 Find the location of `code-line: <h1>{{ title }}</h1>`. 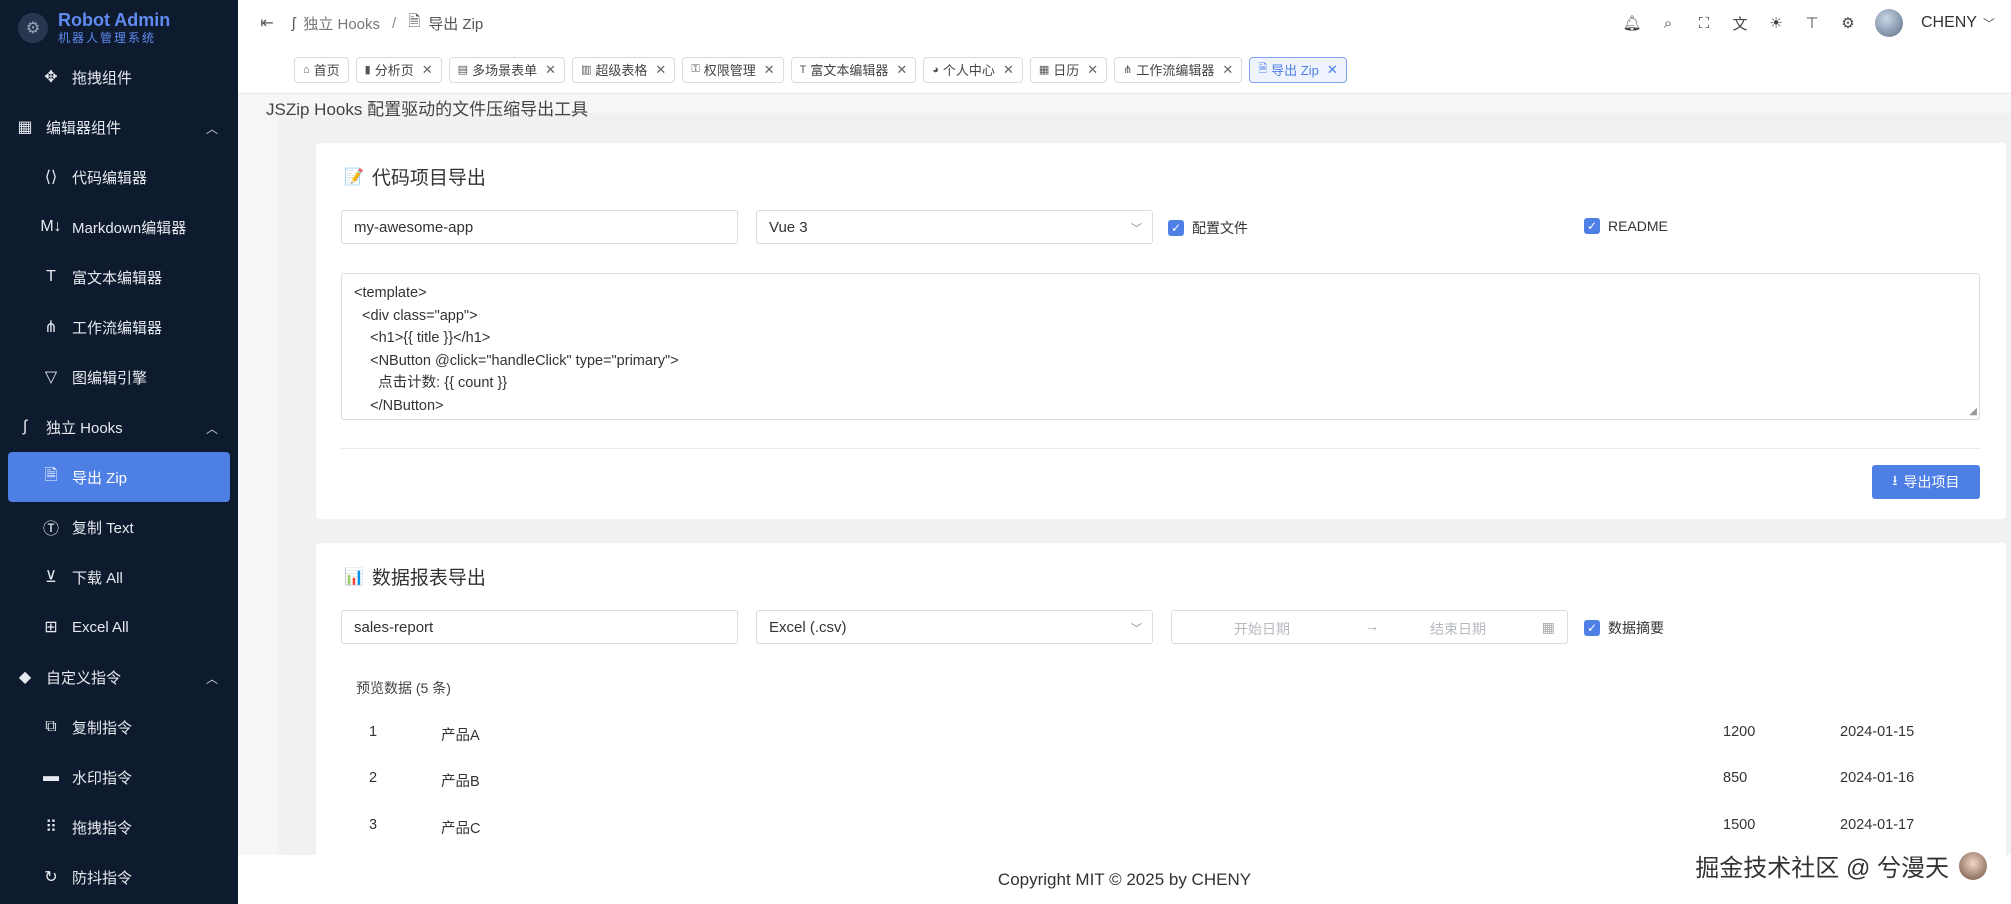

code-line: <h1>{{ title }}</h1> is located at coordinates (422, 338).